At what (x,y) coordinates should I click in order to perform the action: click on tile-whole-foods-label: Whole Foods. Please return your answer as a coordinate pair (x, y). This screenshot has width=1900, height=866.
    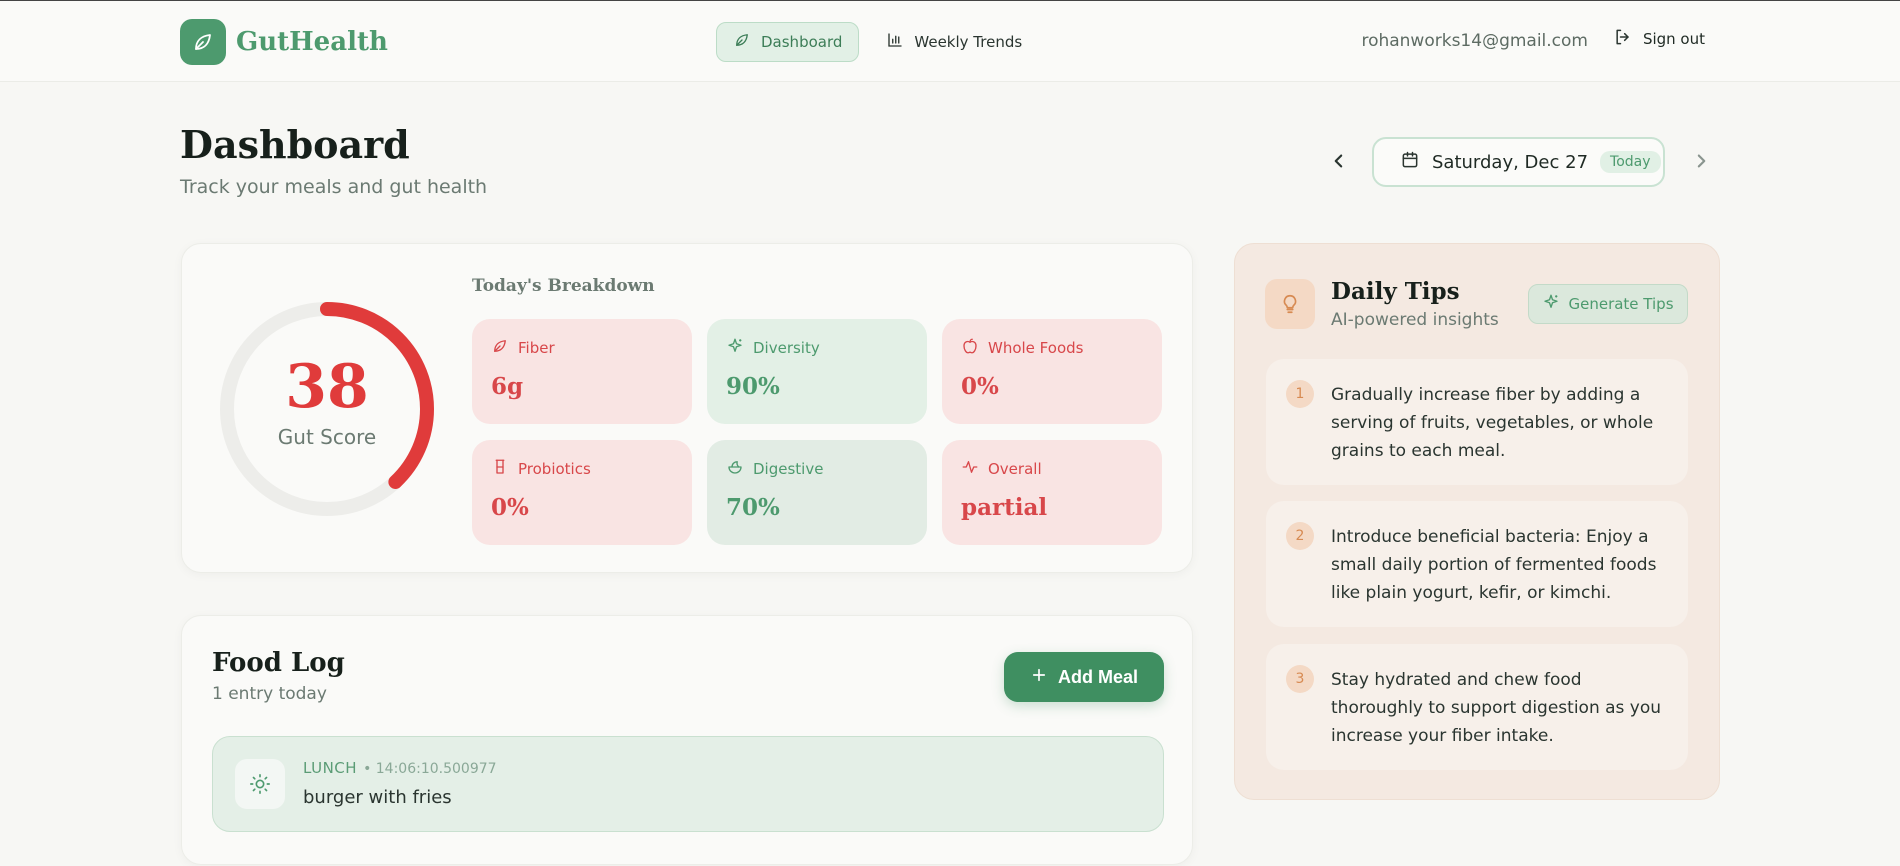
    Looking at the image, I should click on (1036, 348).